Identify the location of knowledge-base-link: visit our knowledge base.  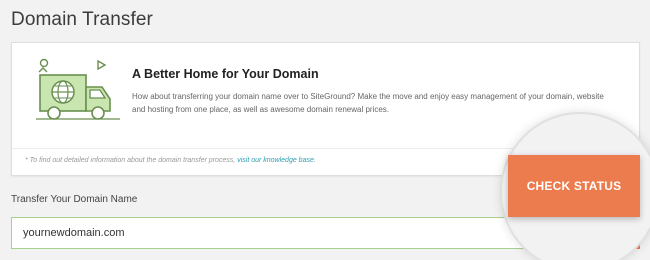
(275, 160).